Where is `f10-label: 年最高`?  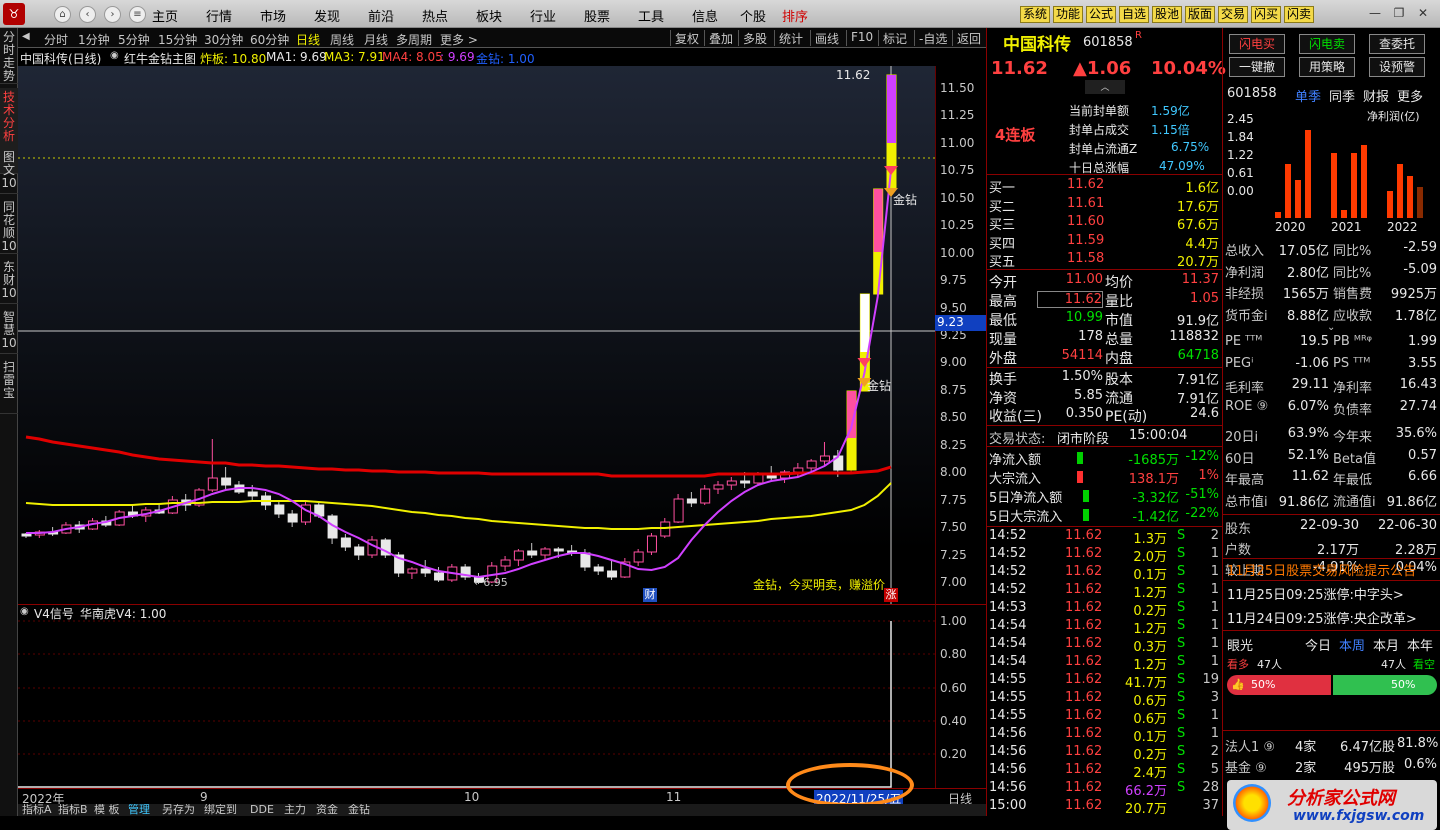 f10-label: 年最高 is located at coordinates (1244, 478).